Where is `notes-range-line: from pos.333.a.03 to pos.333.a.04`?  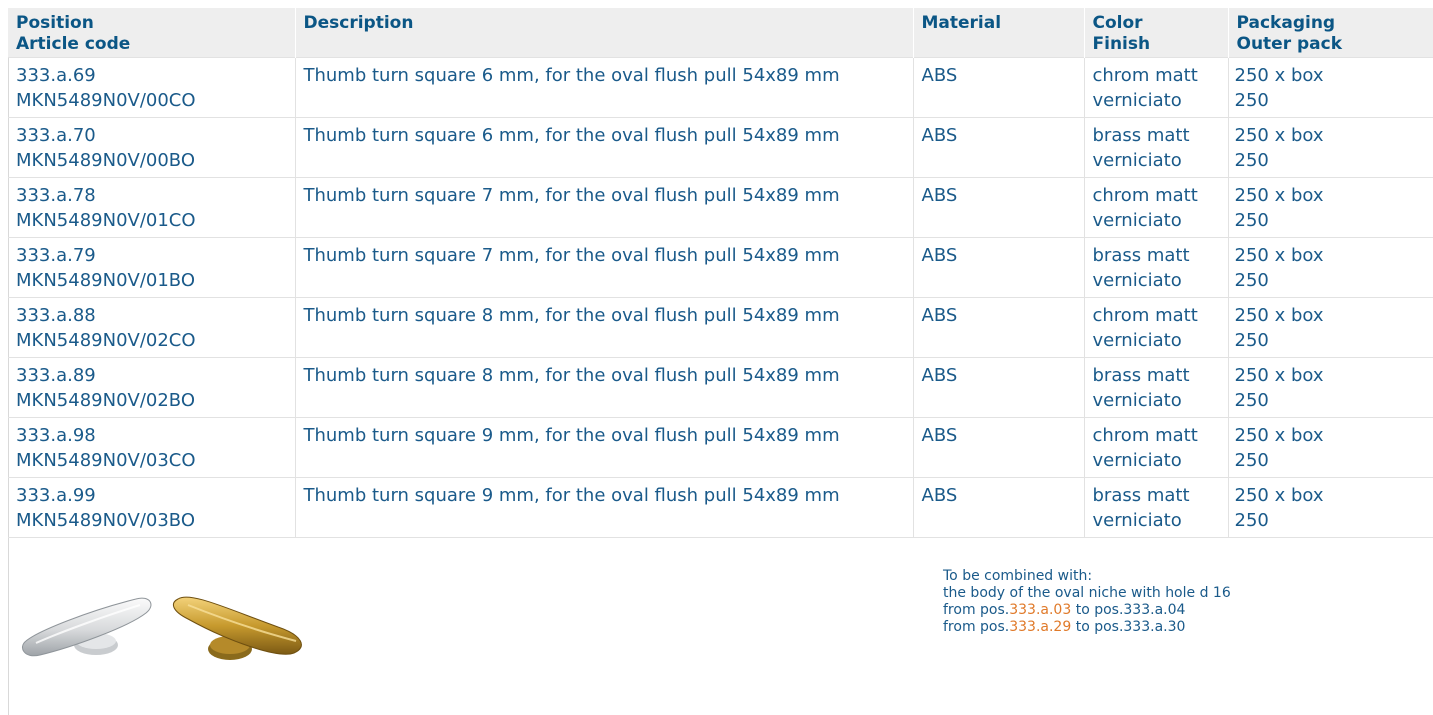 notes-range-line: from pos.333.a.03 to pos.333.a.04 is located at coordinates (1178, 610).